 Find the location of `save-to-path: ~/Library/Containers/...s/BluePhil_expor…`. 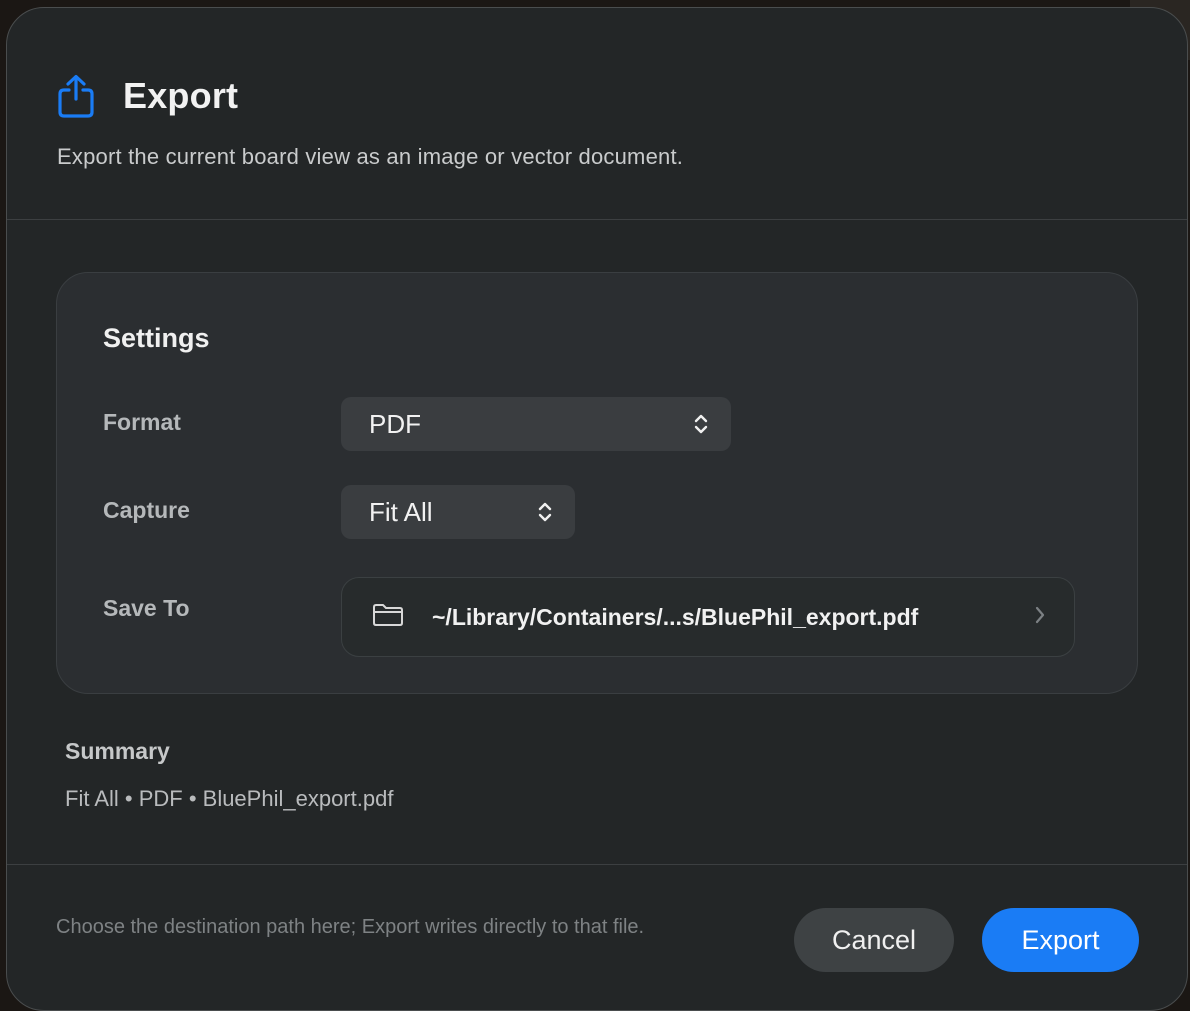

save-to-path: ~/Library/Containers/...s/BluePhil_expor… is located at coordinates (675, 616).